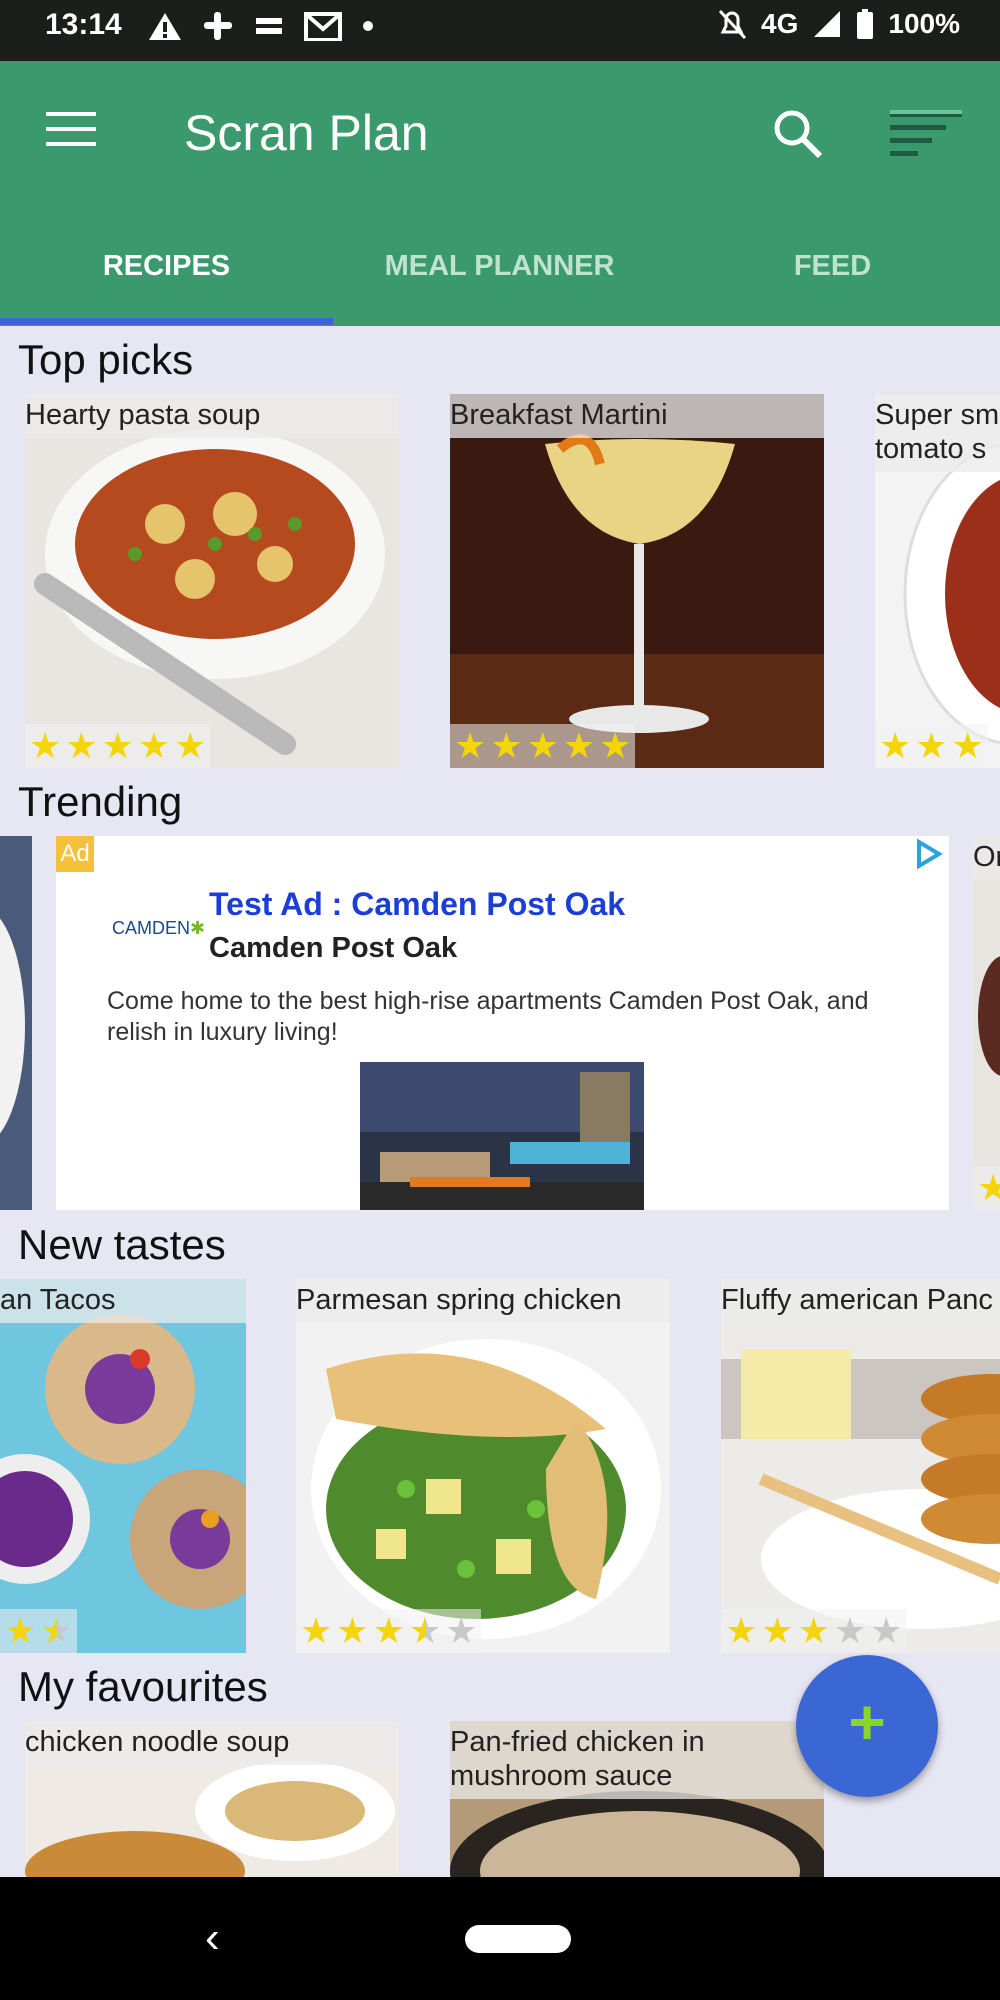  What do you see at coordinates (927, 133) in the screenshot?
I see `sort-icon` at bounding box center [927, 133].